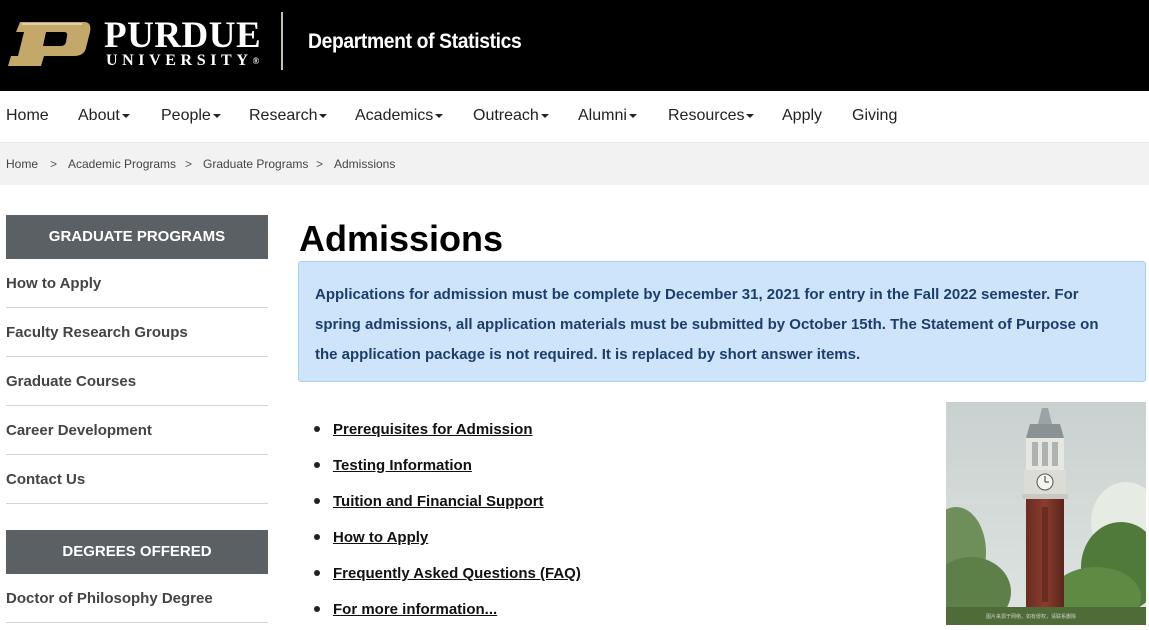 Image resolution: width=1149 pixels, height=630 pixels. I want to click on nav-item-alumni: Alumni, so click(607, 116).